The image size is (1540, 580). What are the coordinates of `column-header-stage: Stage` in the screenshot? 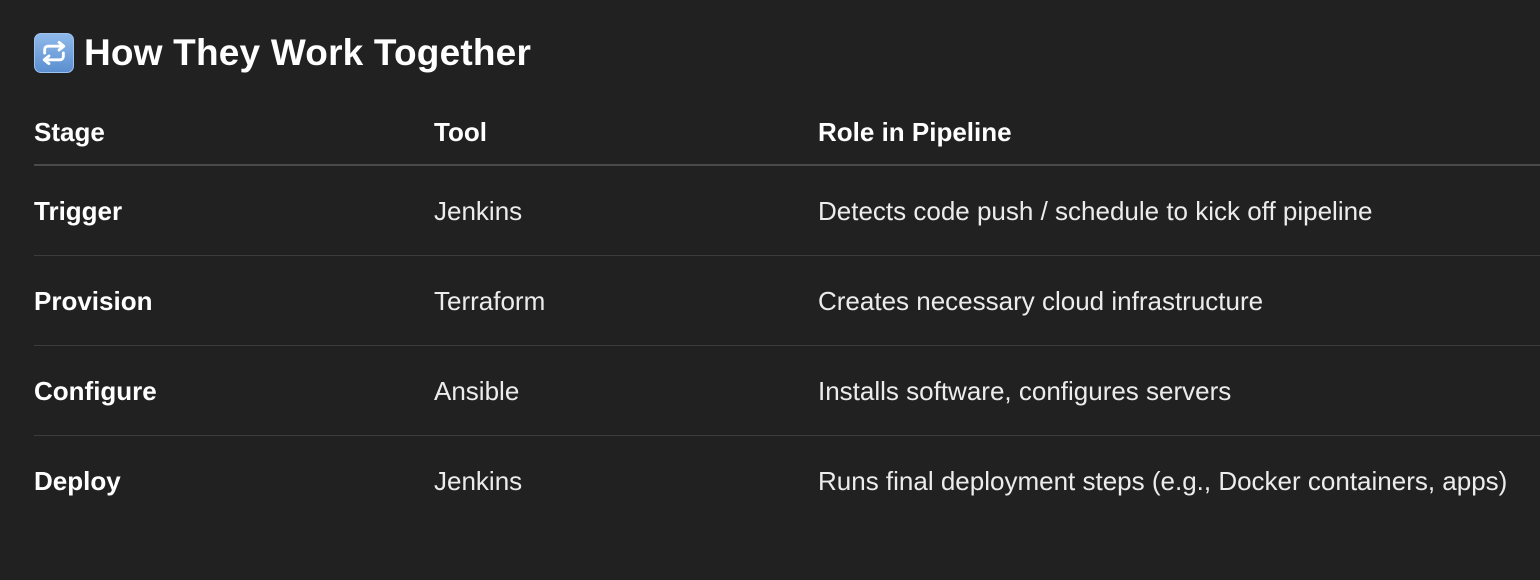 It's located at (234, 133).